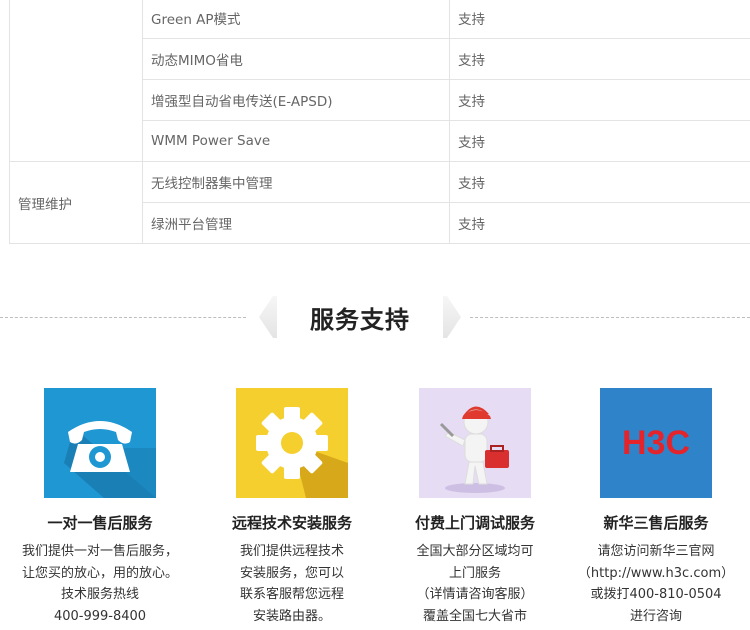 The height and width of the screenshot is (630, 750). What do you see at coordinates (100, 443) in the screenshot?
I see `telephone-icon` at bounding box center [100, 443].